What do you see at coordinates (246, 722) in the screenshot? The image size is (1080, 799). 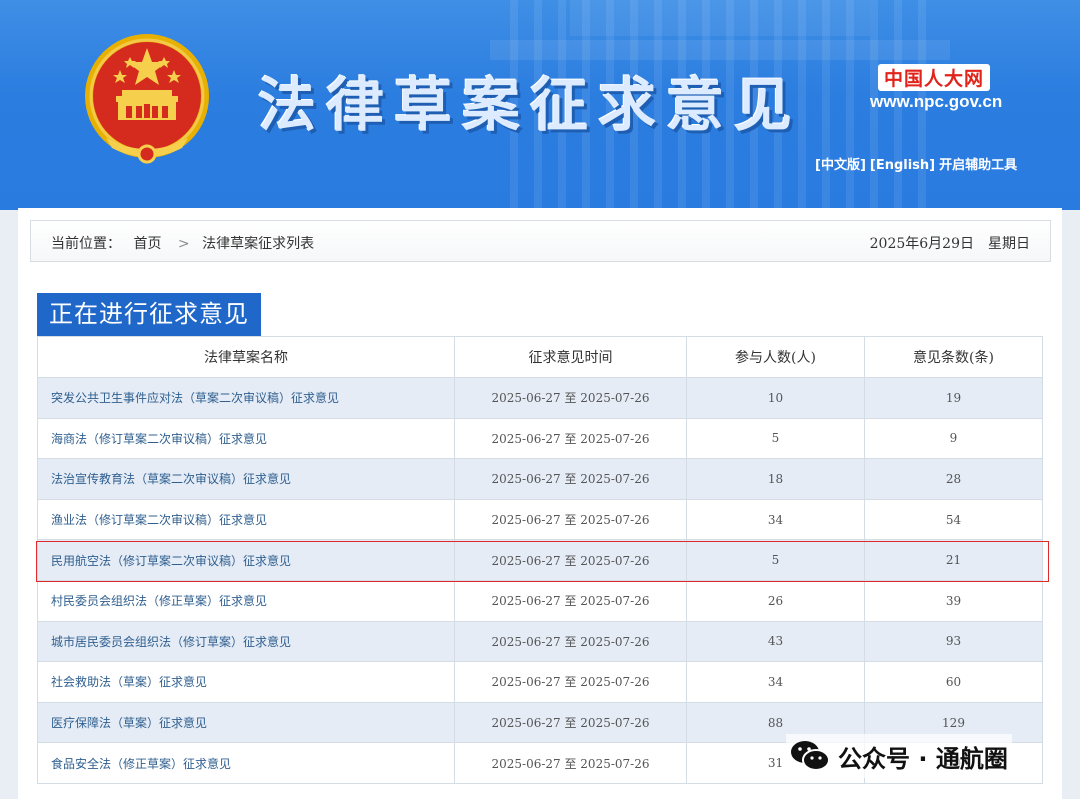 I see `draft-name-link: 医疗保障法（草案）征求意见` at bounding box center [246, 722].